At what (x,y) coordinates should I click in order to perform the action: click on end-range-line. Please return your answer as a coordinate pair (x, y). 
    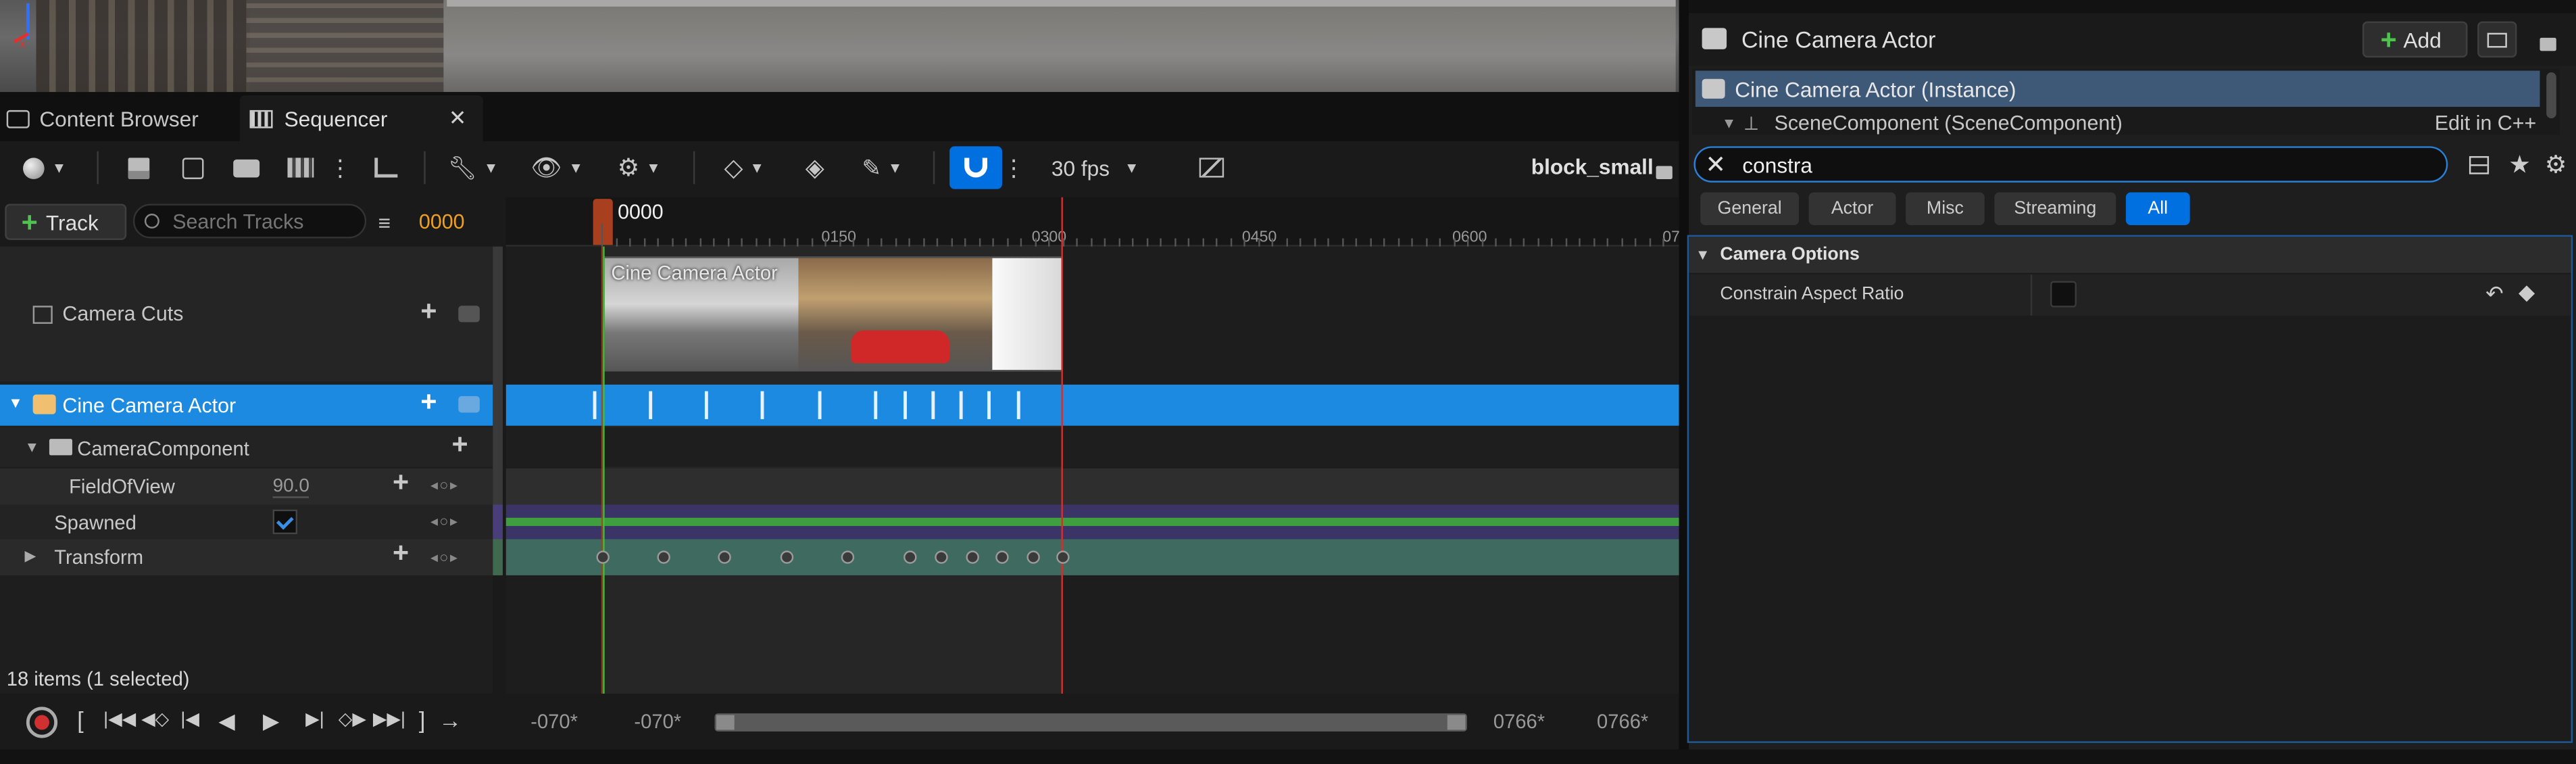
    Looking at the image, I should click on (1062, 445).